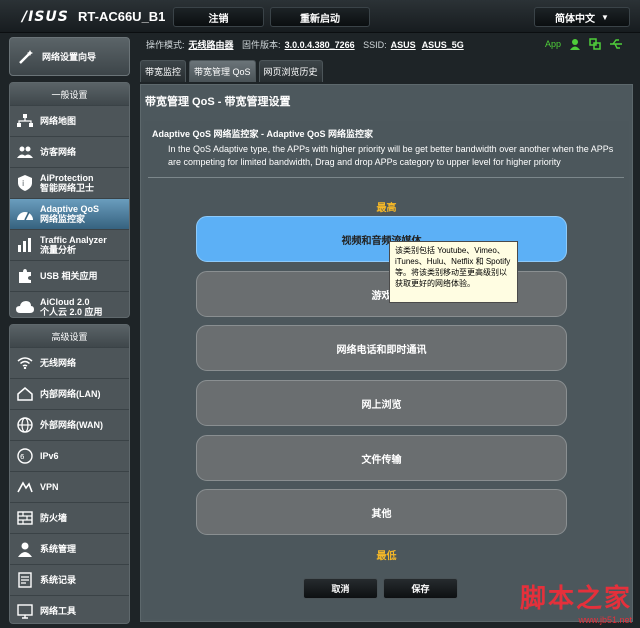 This screenshot has width=640, height=628. Describe the element at coordinates (22, 457) in the screenshot. I see `svg-text: 6` at that location.